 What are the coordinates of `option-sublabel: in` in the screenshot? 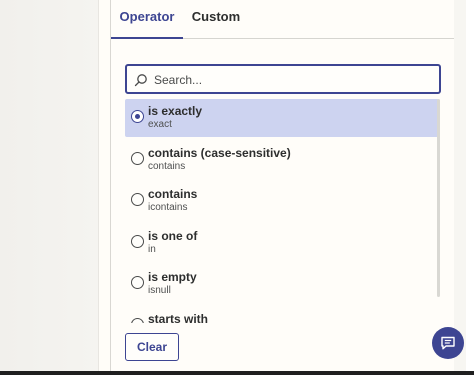 It's located at (152, 249).